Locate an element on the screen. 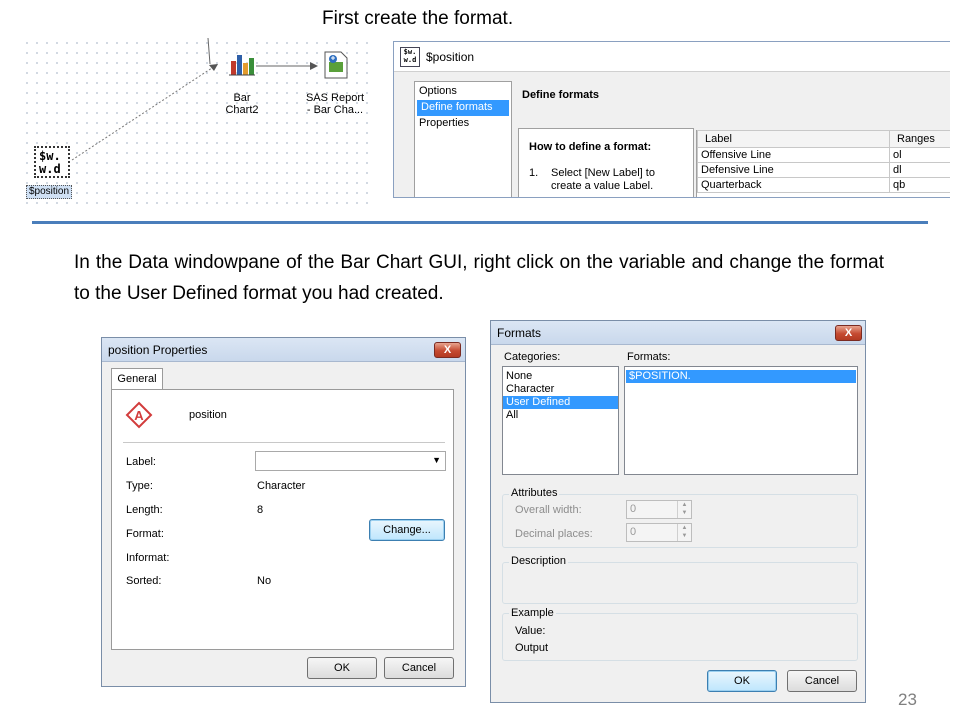 This screenshot has height=720, width=960. field-type-value: Character is located at coordinates (281, 486).